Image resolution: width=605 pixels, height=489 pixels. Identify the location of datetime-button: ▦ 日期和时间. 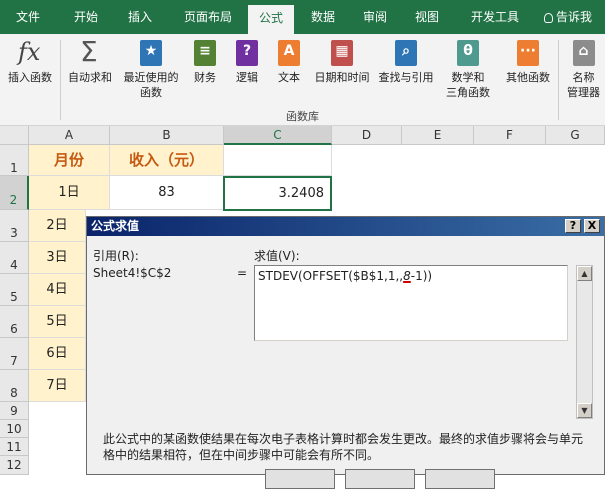
(342, 61).